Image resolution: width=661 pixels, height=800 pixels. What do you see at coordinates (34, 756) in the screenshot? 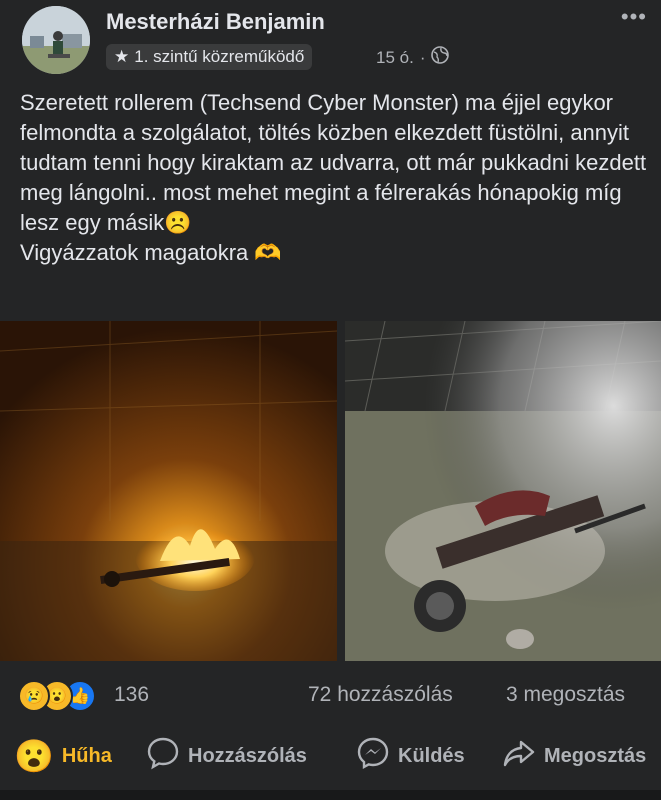
I see `wow-icon: 😮` at bounding box center [34, 756].